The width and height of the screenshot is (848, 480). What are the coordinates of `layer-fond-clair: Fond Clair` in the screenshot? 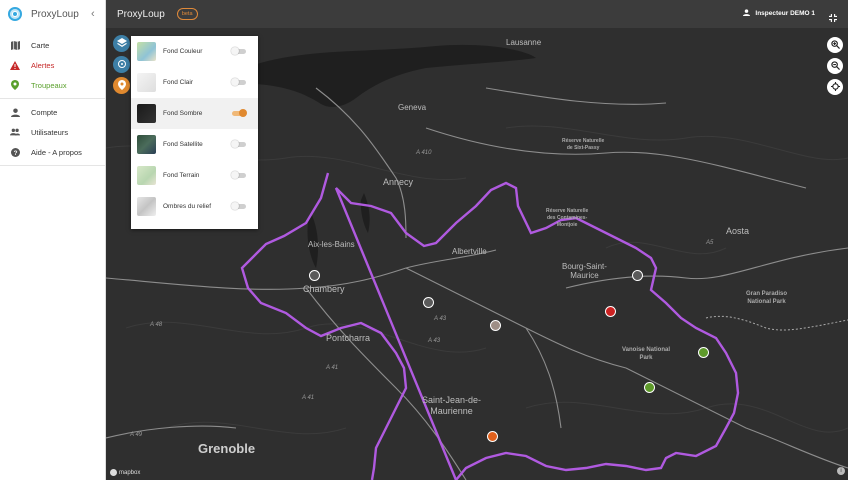 It's located at (194, 82).